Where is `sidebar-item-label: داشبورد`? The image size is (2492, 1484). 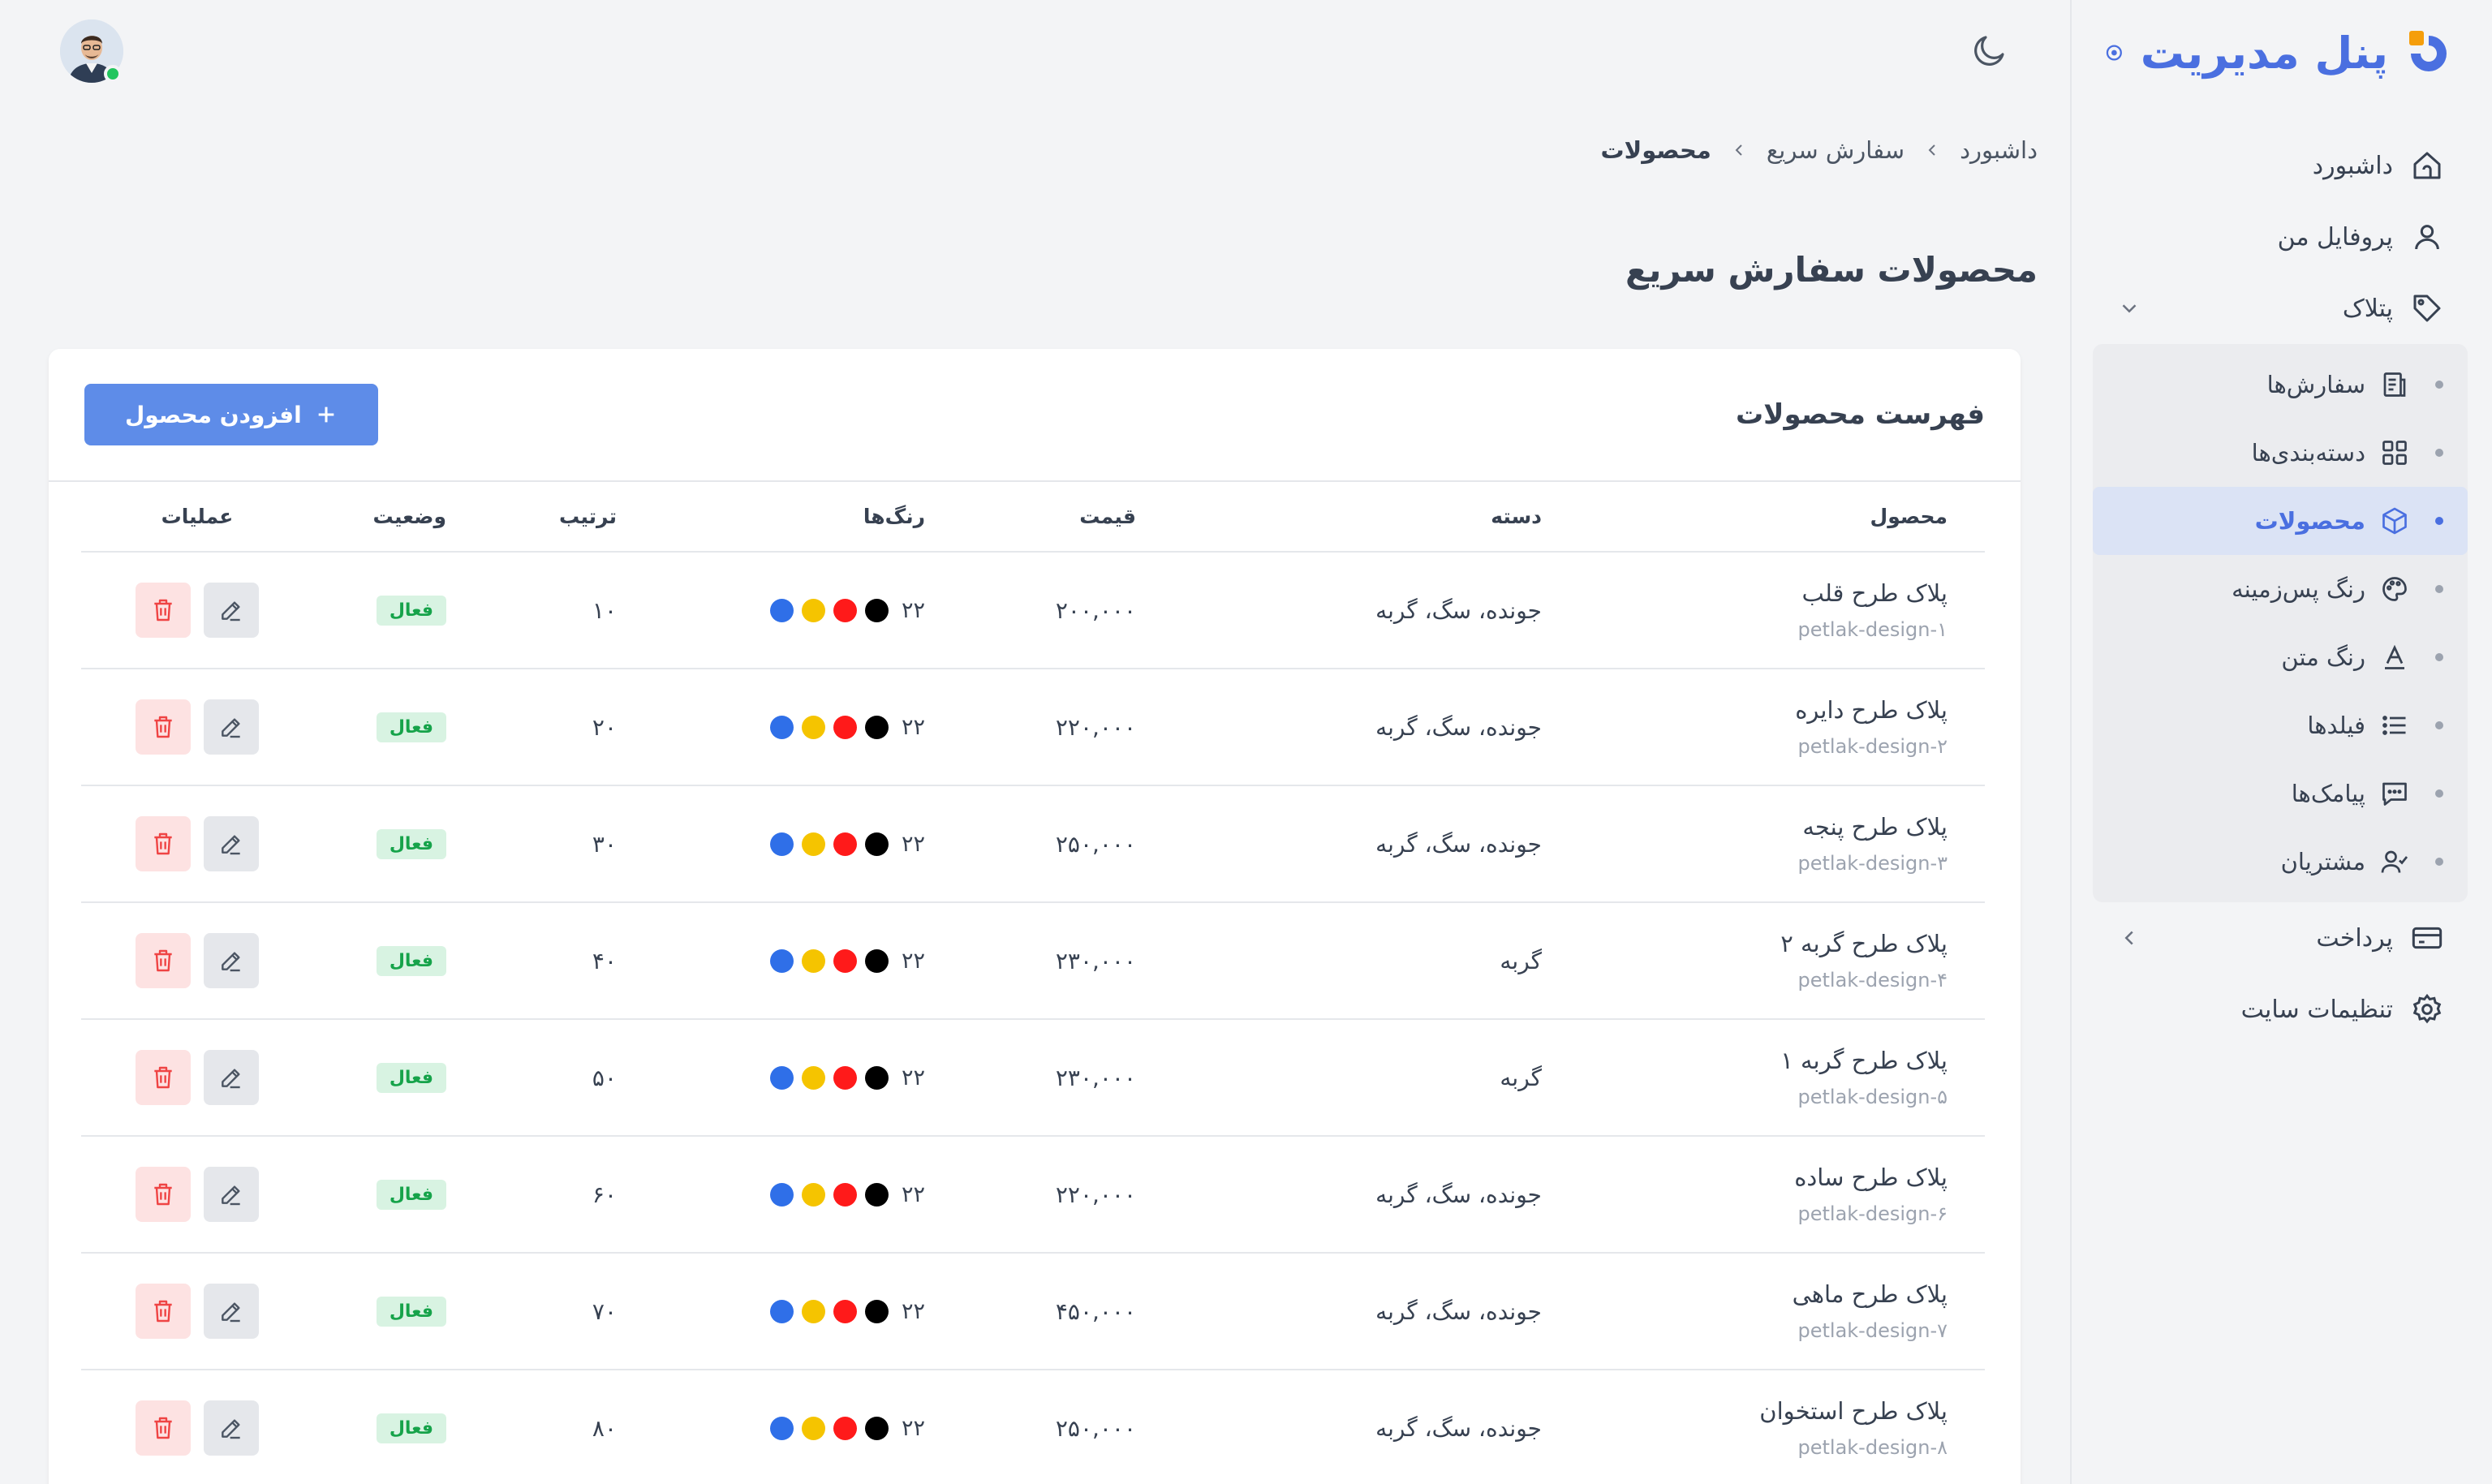
sidebar-item-label: داشبورد is located at coordinates (2352, 165).